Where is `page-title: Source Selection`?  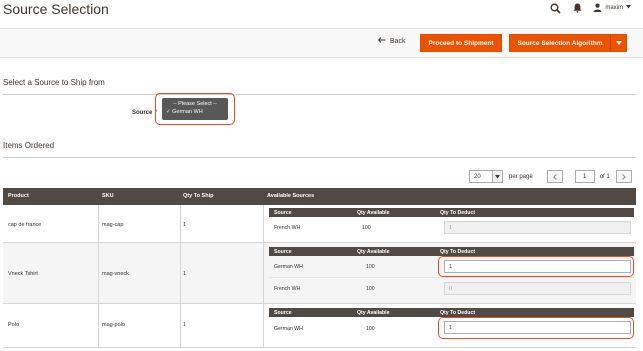 page-title: Source Selection is located at coordinates (56, 9).